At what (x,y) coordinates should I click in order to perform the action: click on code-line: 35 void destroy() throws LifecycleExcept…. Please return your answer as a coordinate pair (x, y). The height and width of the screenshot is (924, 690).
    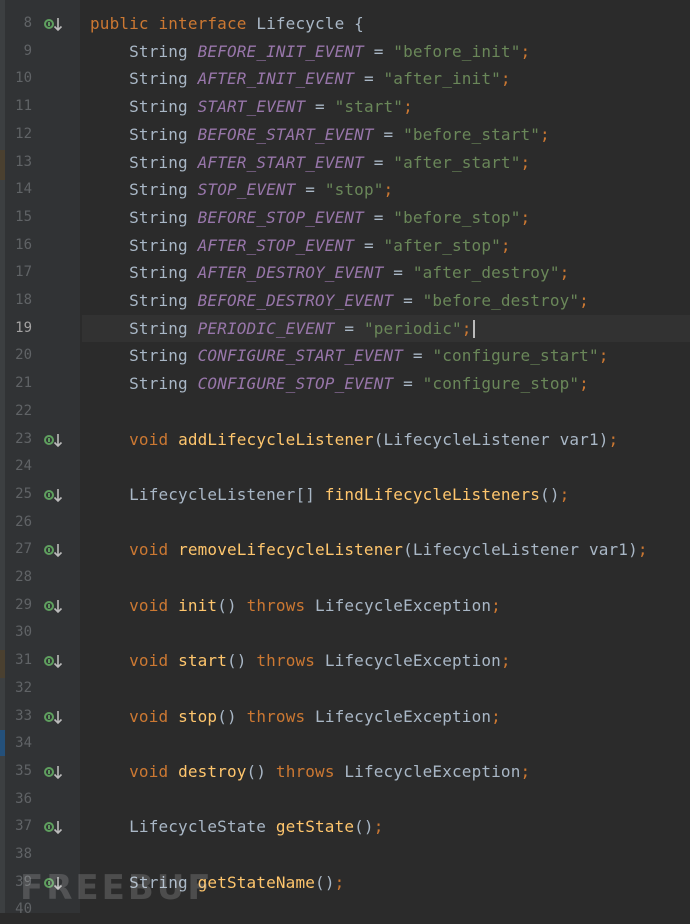
    Looking at the image, I should click on (345, 772).